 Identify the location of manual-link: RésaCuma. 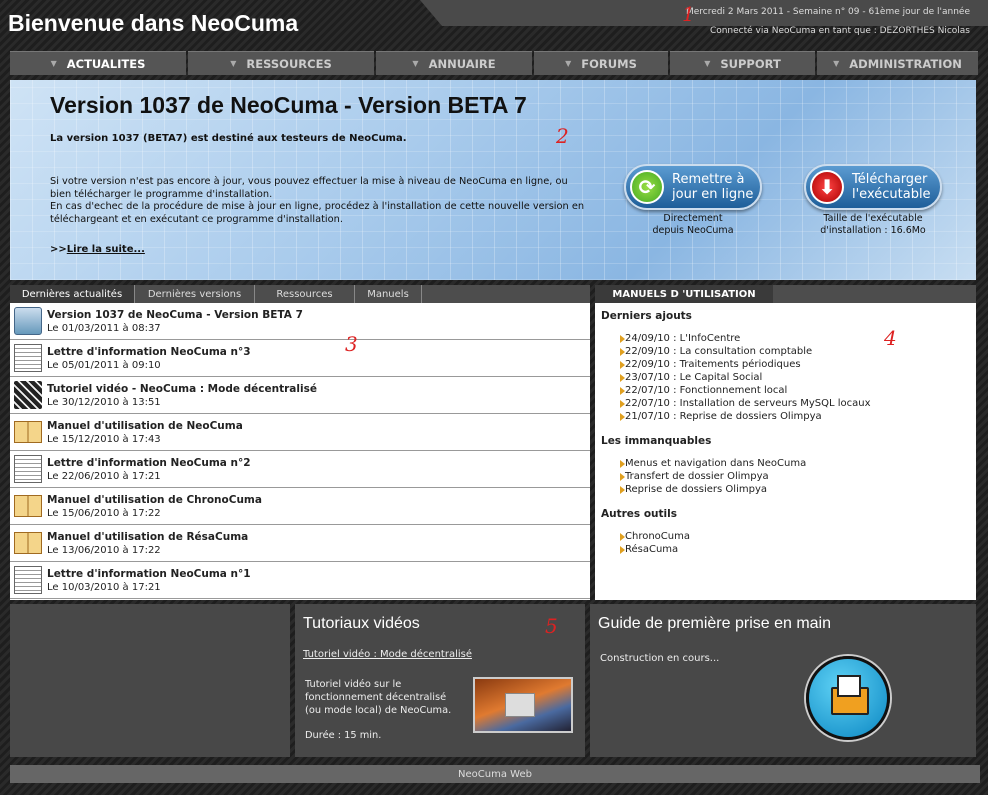
(785, 549).